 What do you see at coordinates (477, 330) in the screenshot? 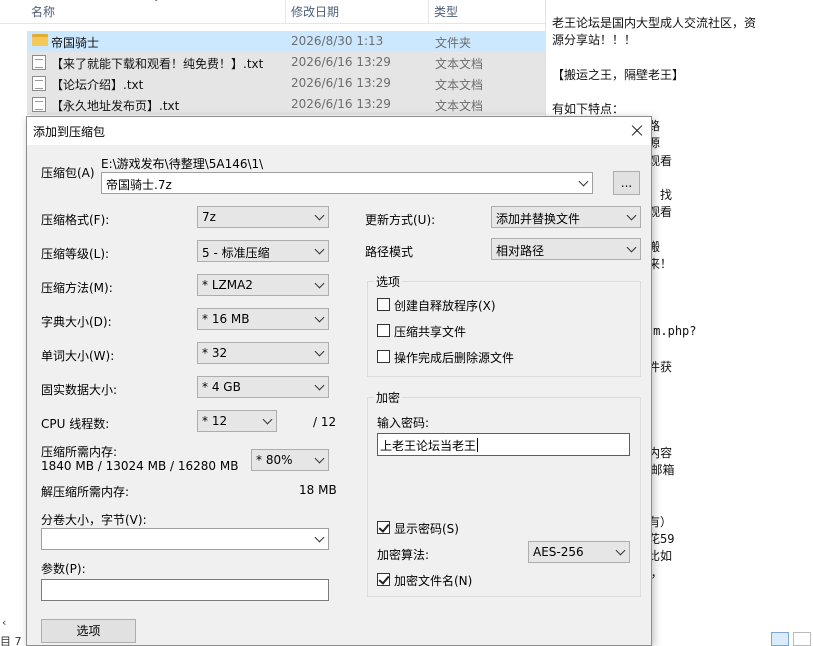
I see `compress-shared-checkbox: 压缩共享文件` at bounding box center [477, 330].